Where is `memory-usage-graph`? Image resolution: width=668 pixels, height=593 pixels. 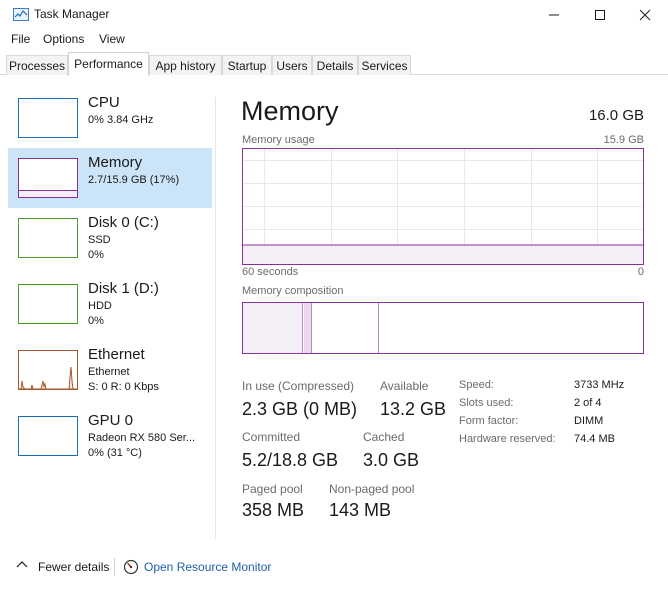
memory-usage-graph is located at coordinates (443, 206).